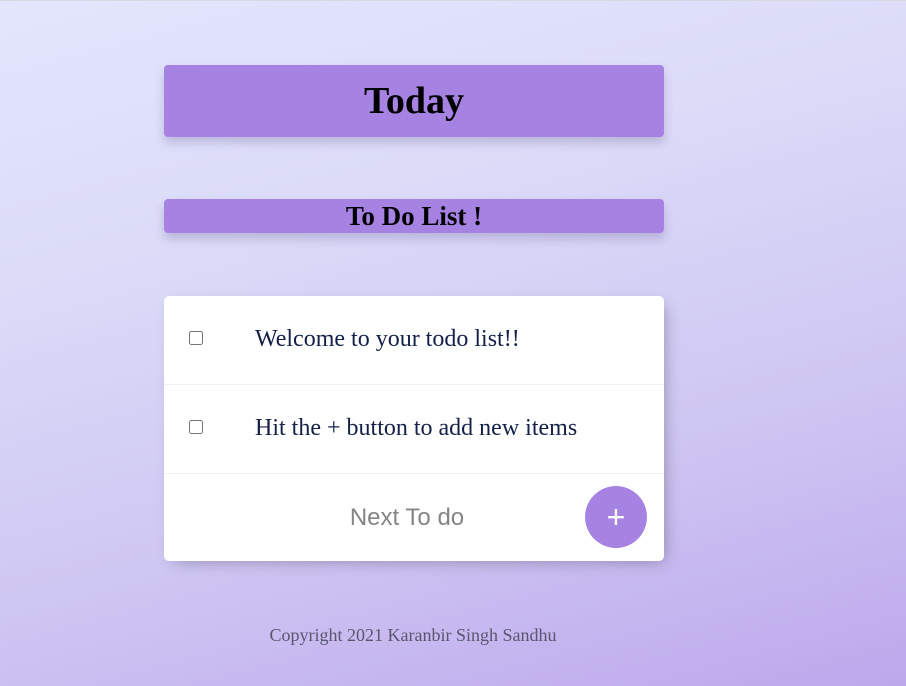 The image size is (906, 686). I want to click on todo-item: Hit the + button to add new items, so click(414, 429).